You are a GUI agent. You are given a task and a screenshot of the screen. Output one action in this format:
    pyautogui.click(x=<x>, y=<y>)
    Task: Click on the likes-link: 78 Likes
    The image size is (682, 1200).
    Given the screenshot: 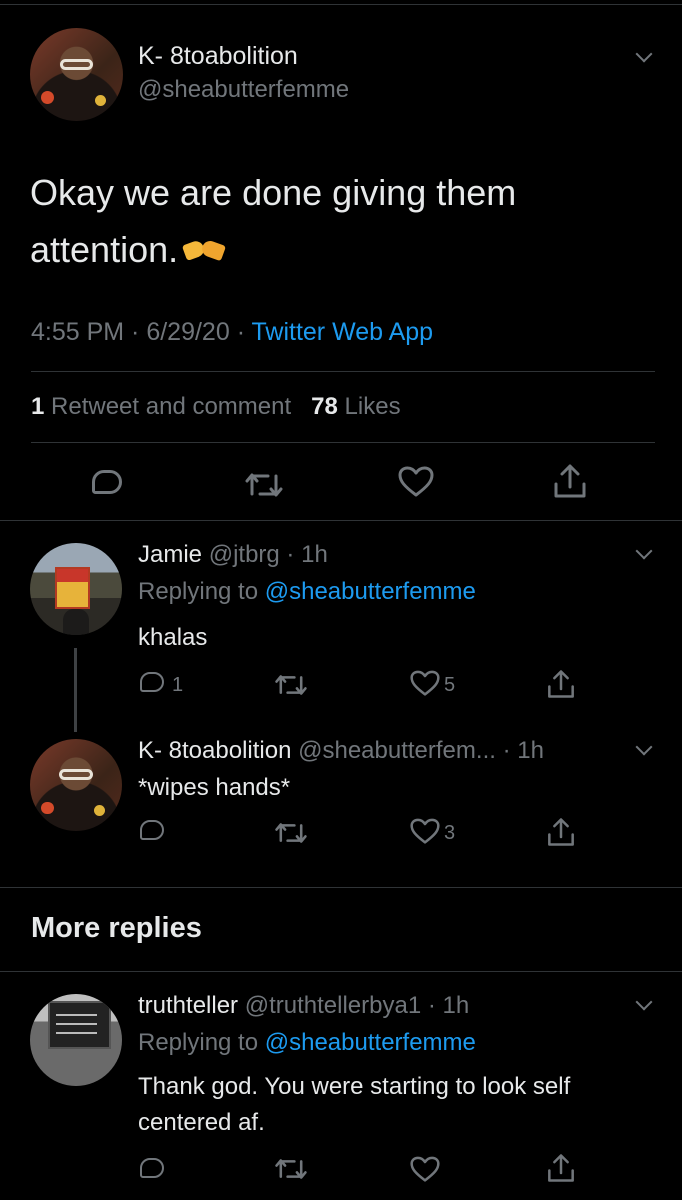 What is the action you would take?
    pyautogui.click(x=355, y=406)
    